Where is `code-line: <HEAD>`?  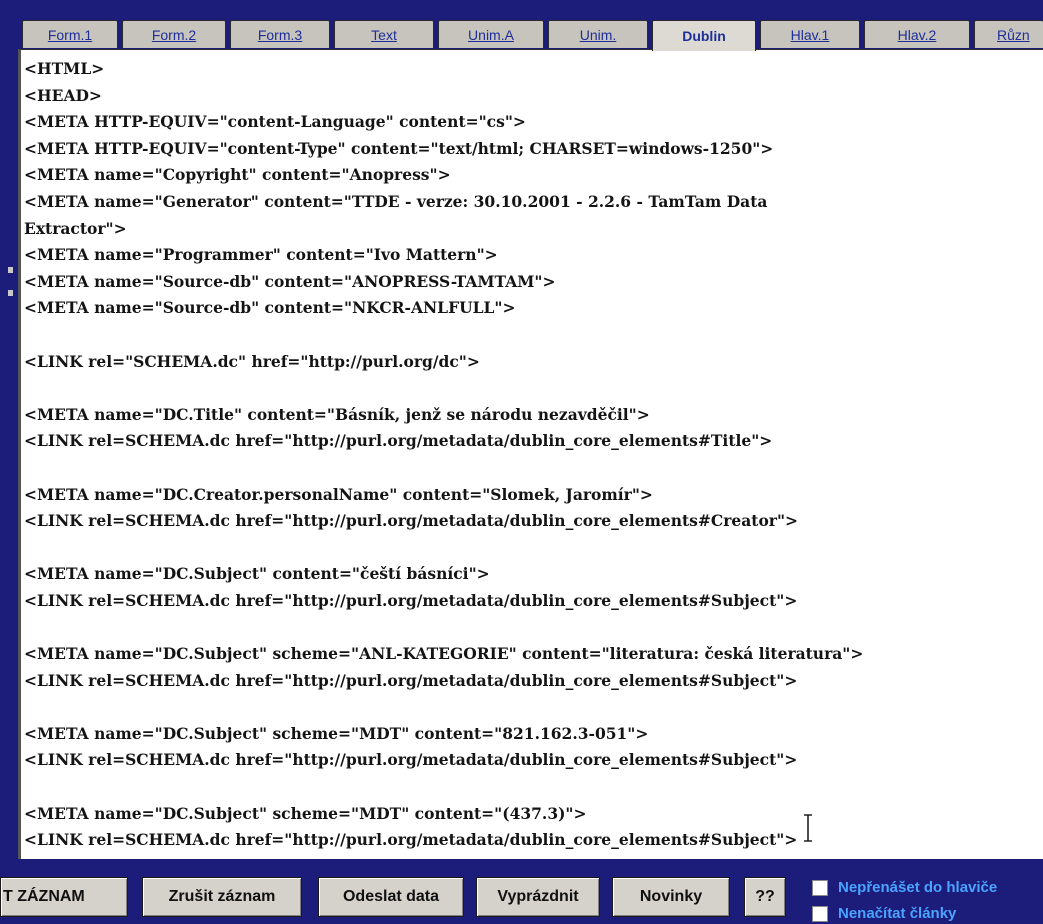 code-line: <HEAD> is located at coordinates (63, 95).